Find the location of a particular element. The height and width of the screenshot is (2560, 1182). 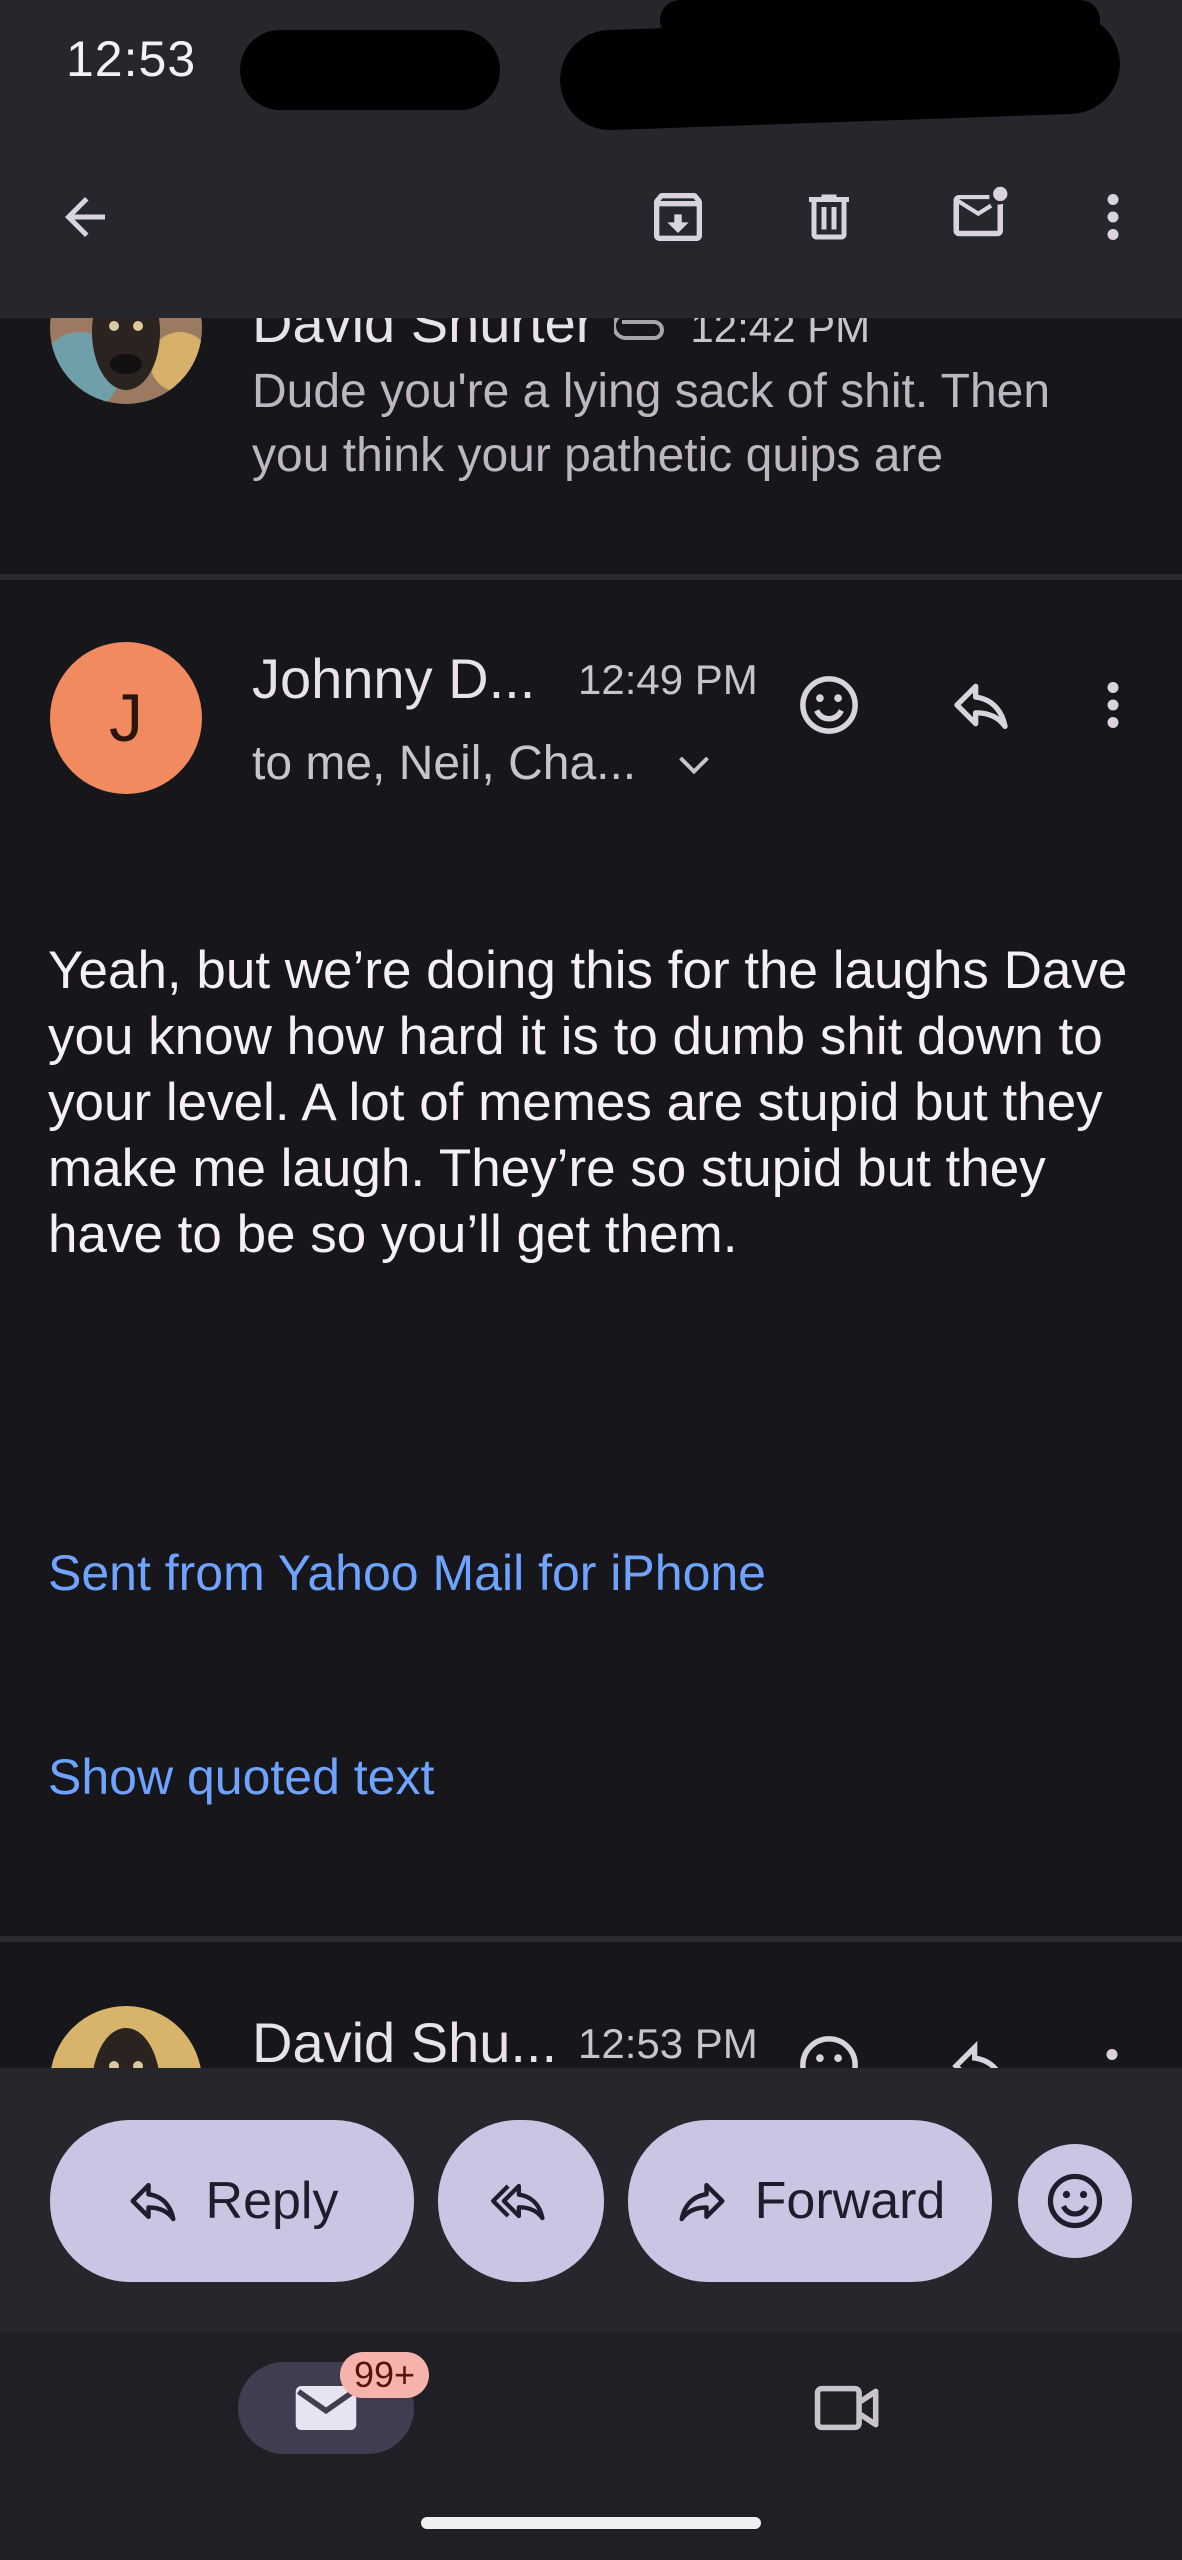

unread-badge: 99+ is located at coordinates (385, 2375).